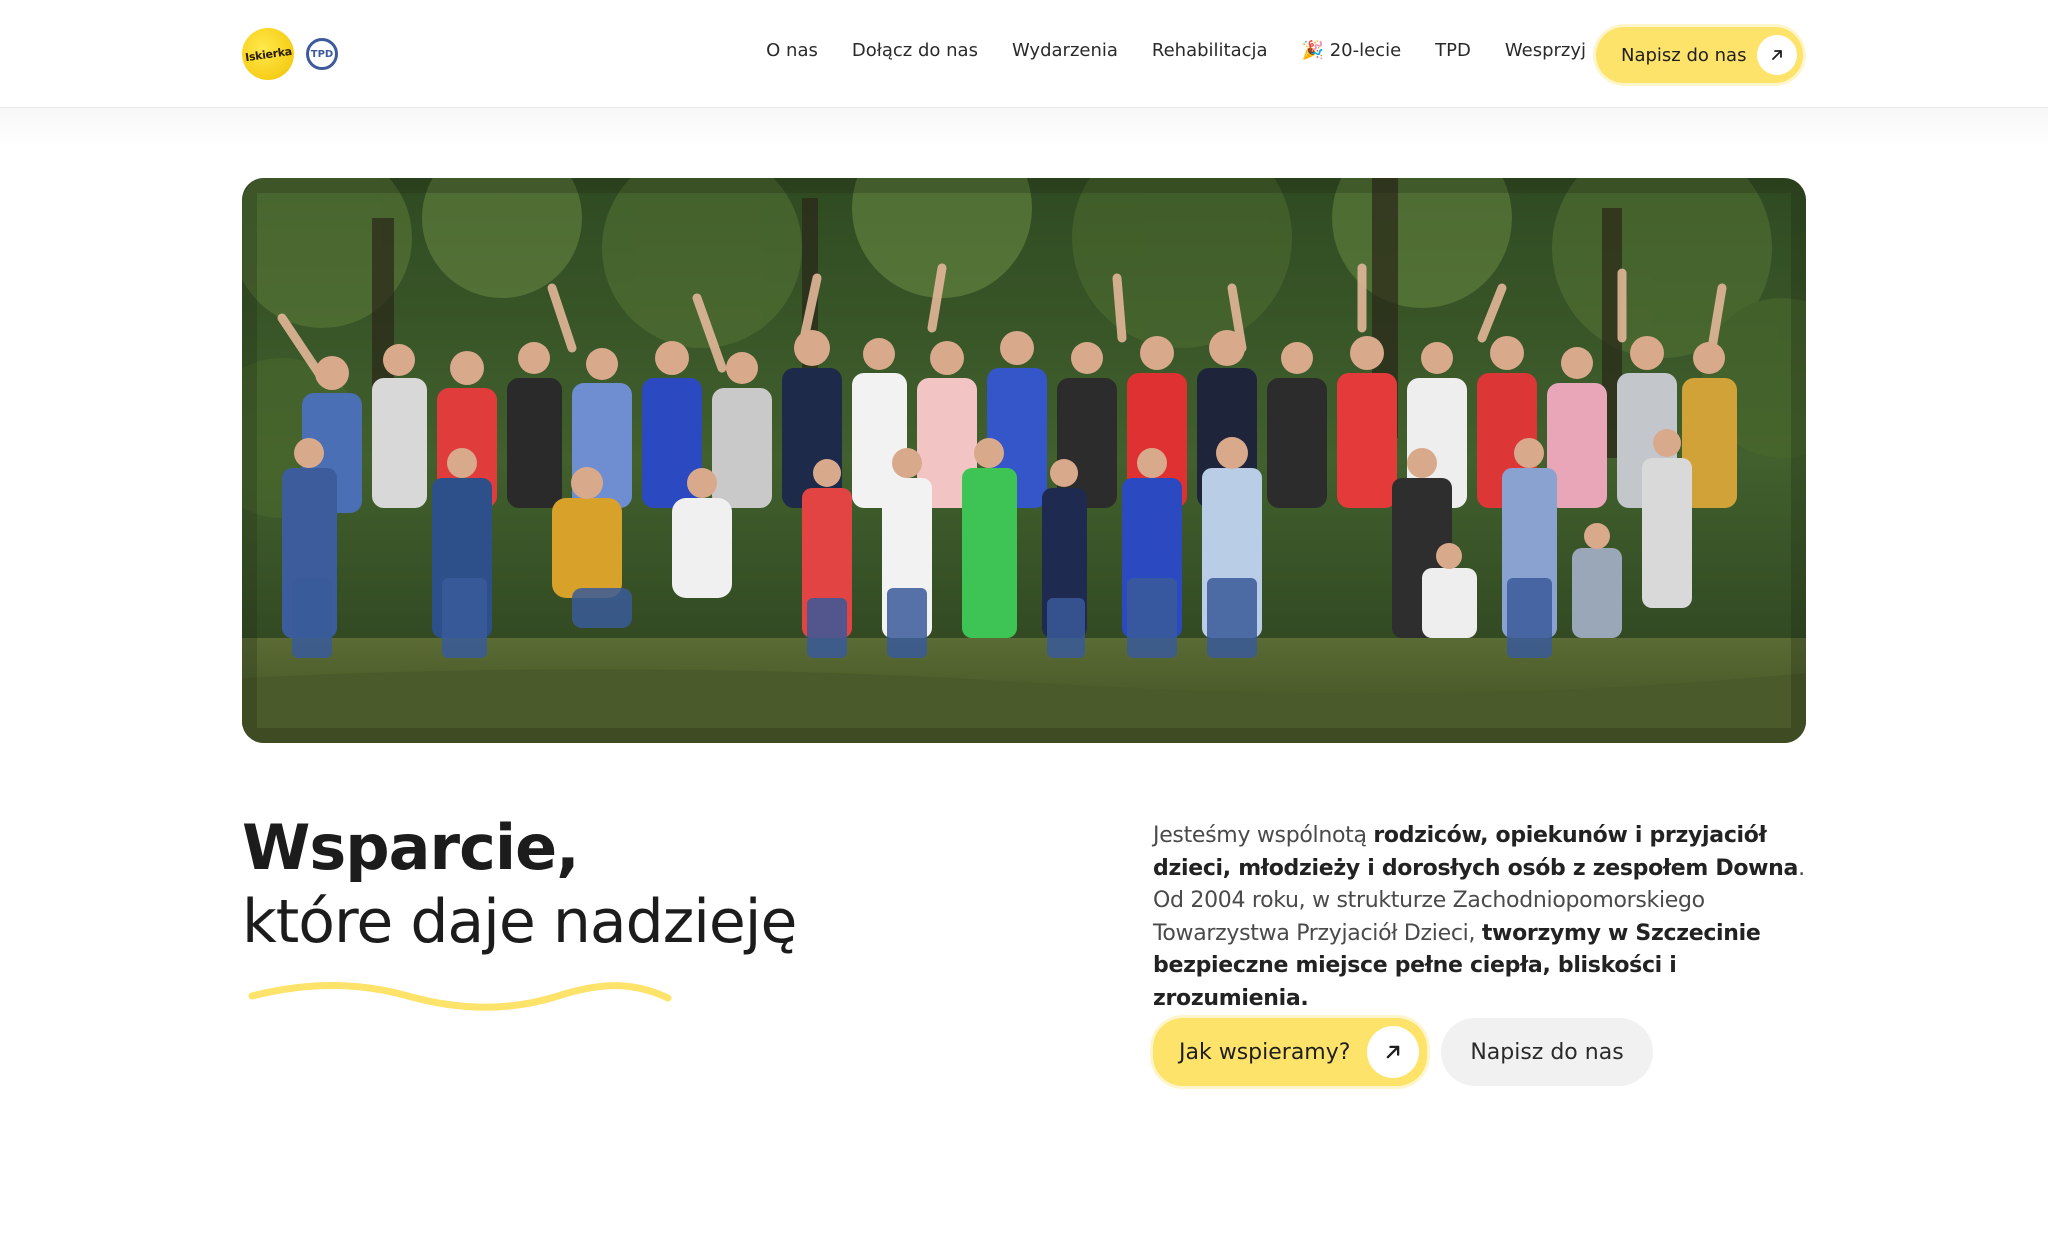  What do you see at coordinates (1210, 50) in the screenshot?
I see `nav-item-rehabilitacja: Rehabilitacja` at bounding box center [1210, 50].